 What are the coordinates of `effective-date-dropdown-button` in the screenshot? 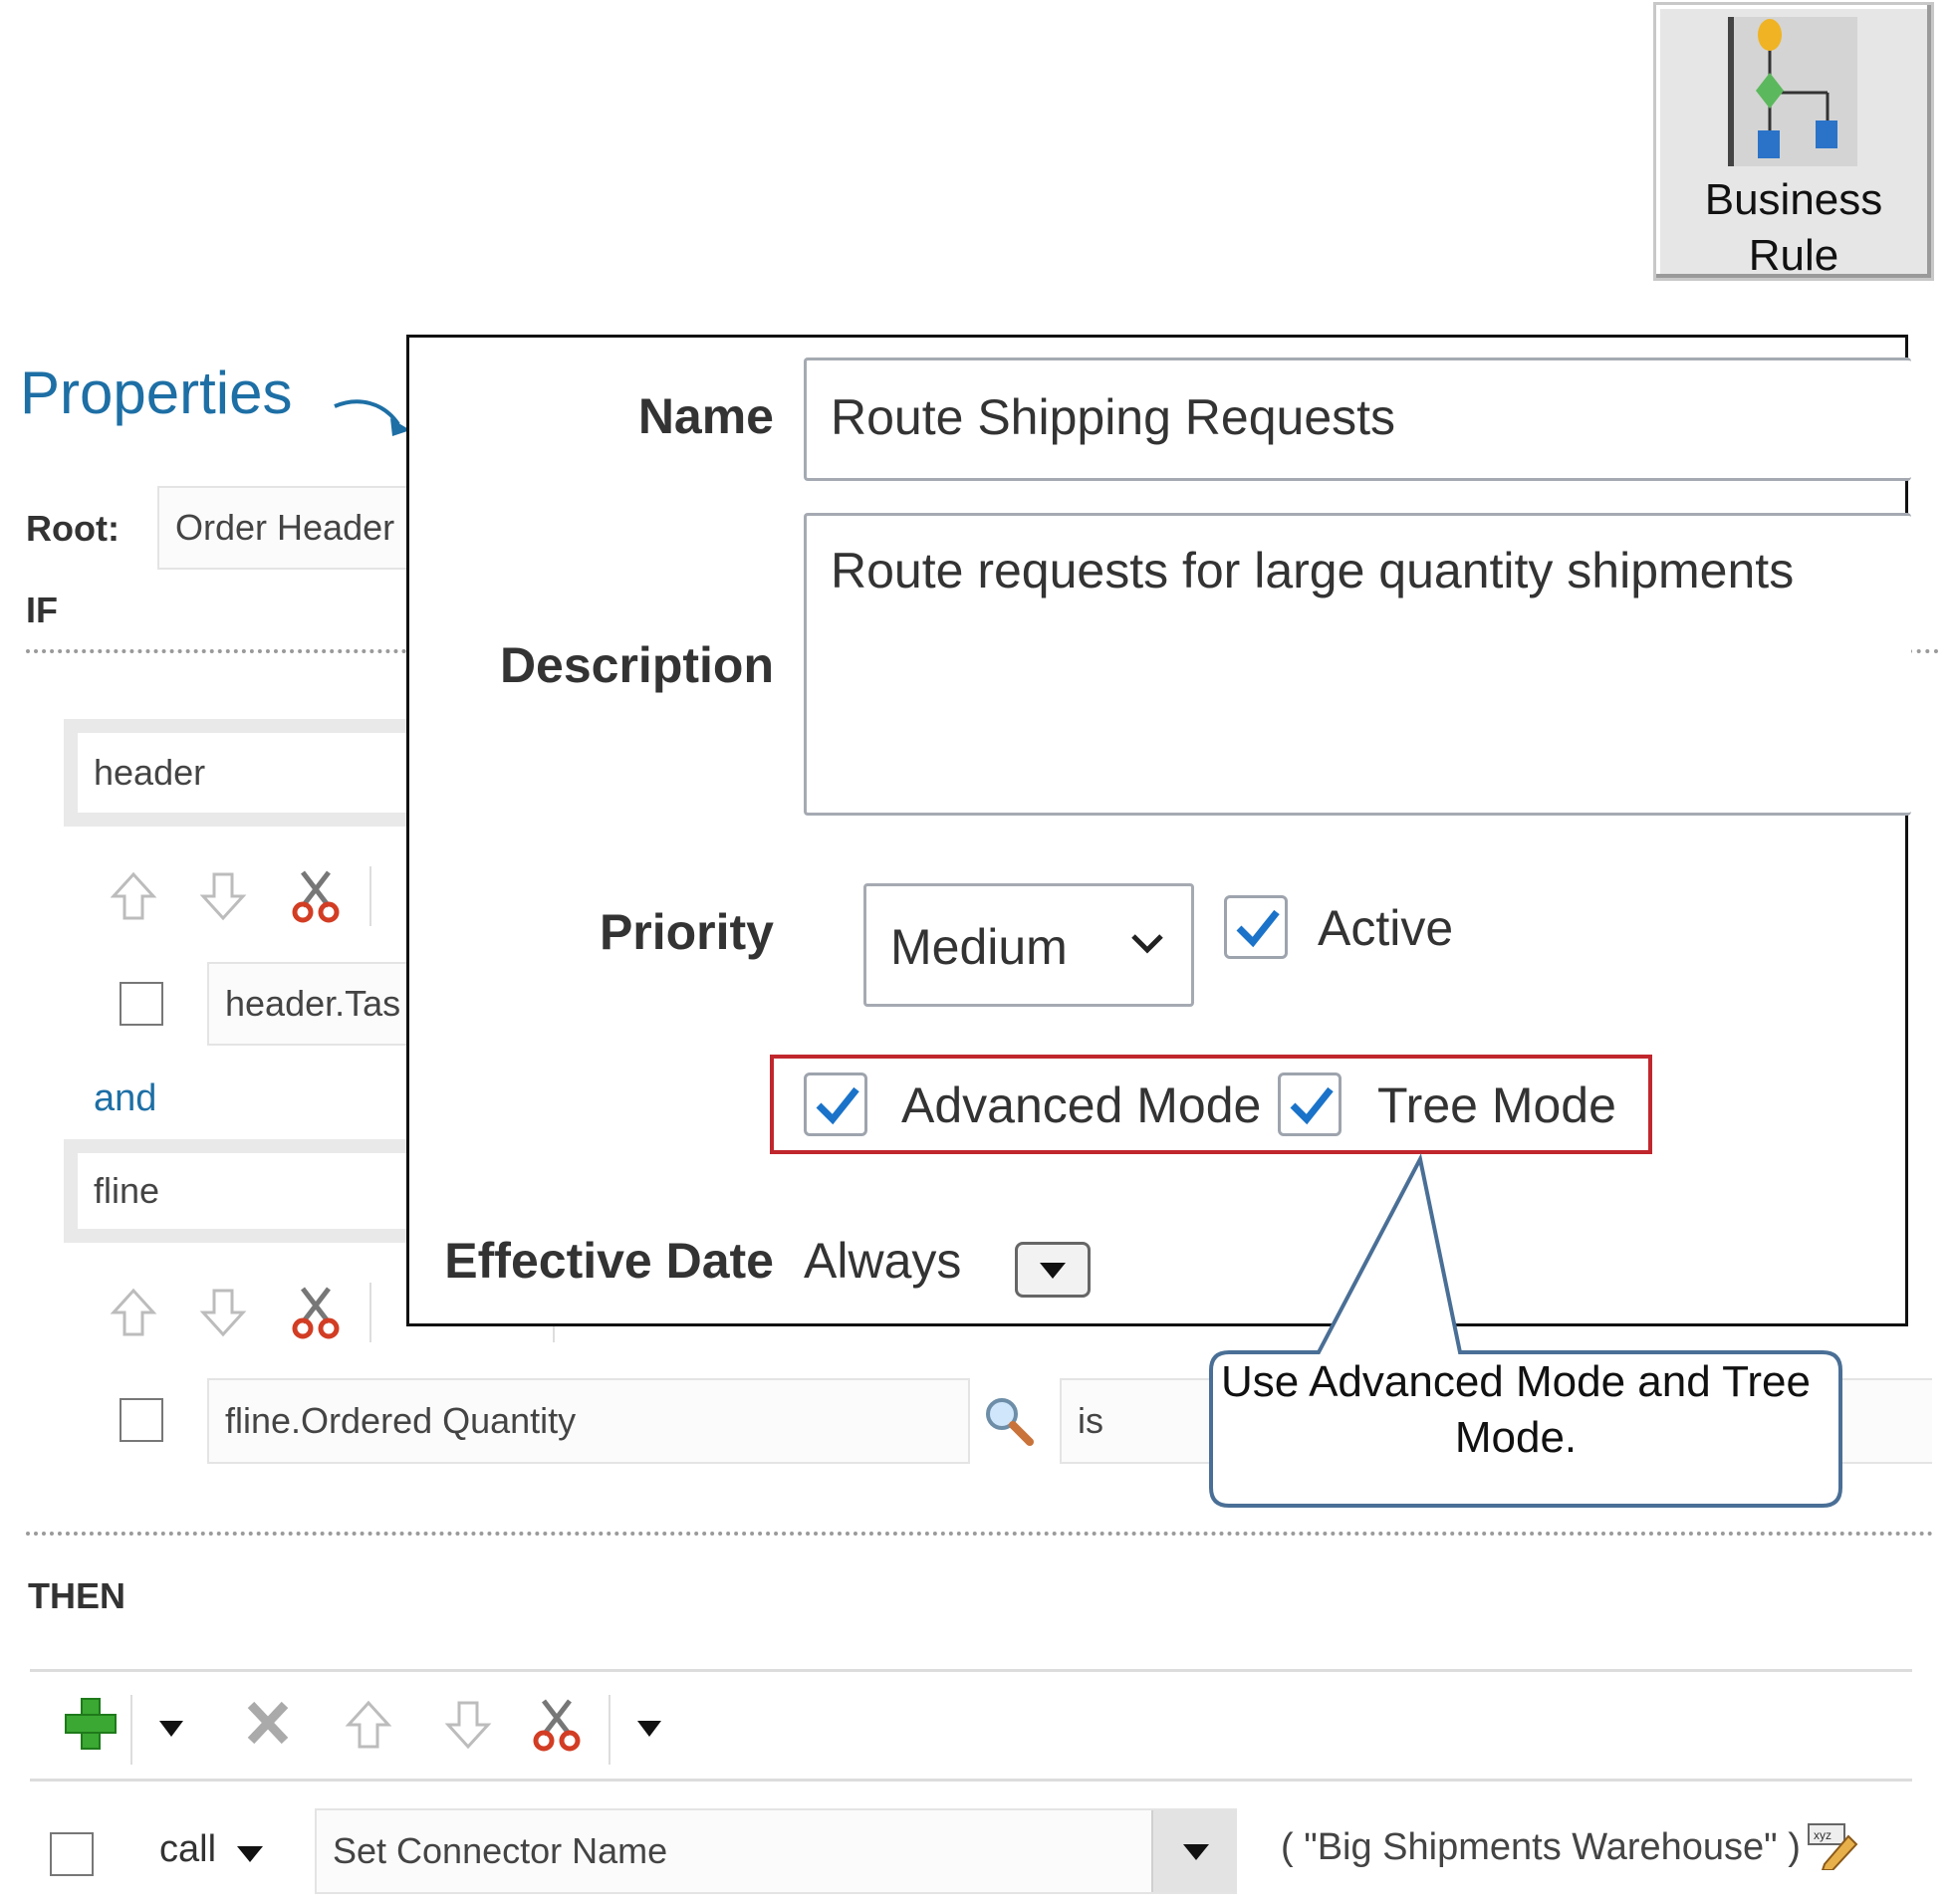 It's located at (1053, 1270).